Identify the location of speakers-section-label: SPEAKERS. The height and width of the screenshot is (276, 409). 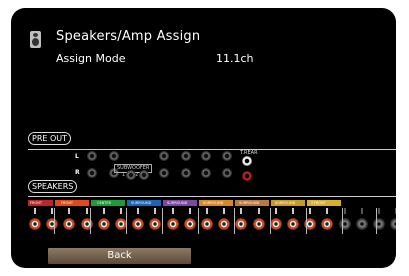
(53, 186).